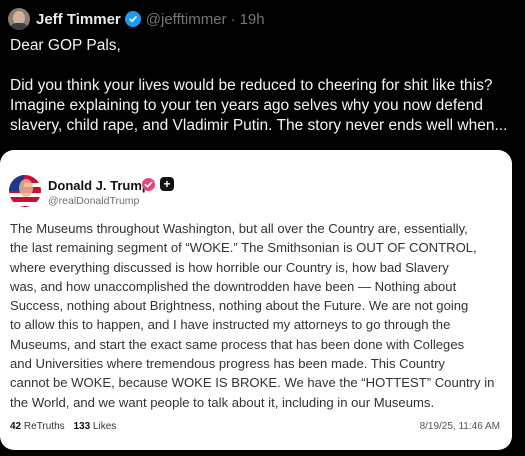 Image resolution: width=525 pixels, height=456 pixels. What do you see at coordinates (186, 19) in the screenshot?
I see `author-handle: @jefftimmer` at bounding box center [186, 19].